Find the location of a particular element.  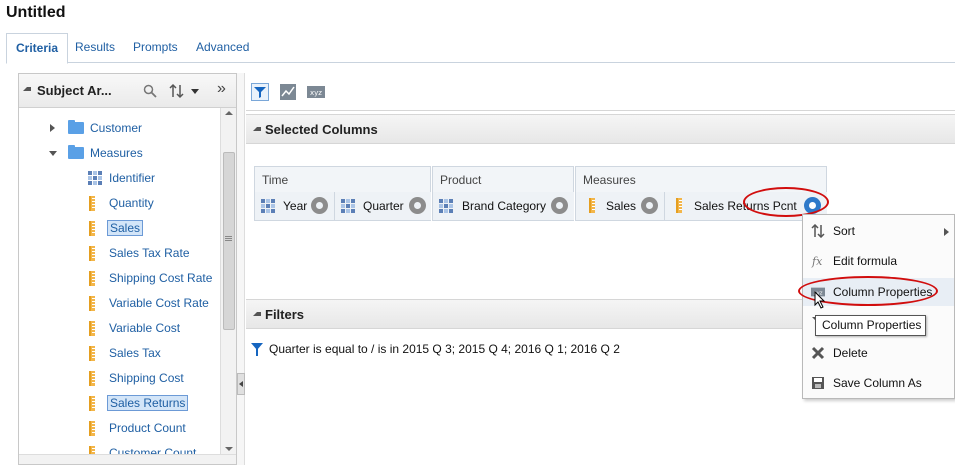

tree-item-label: Variable Cost is located at coordinates (145, 328).